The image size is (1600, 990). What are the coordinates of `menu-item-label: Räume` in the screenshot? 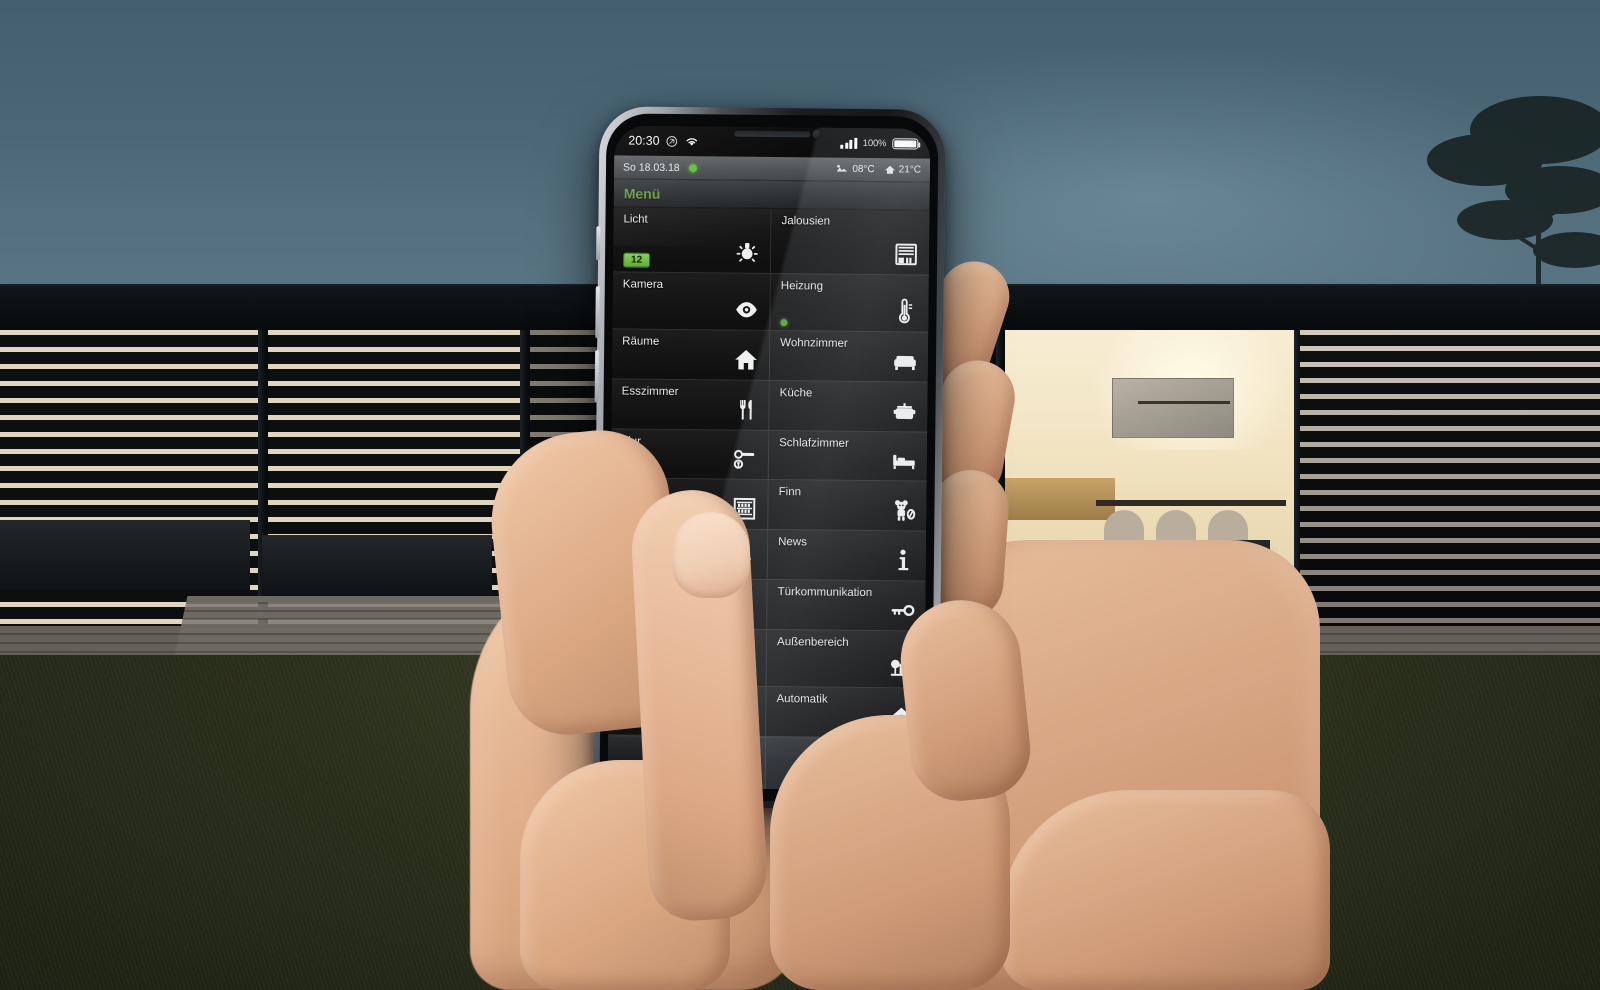 It's located at (641, 341).